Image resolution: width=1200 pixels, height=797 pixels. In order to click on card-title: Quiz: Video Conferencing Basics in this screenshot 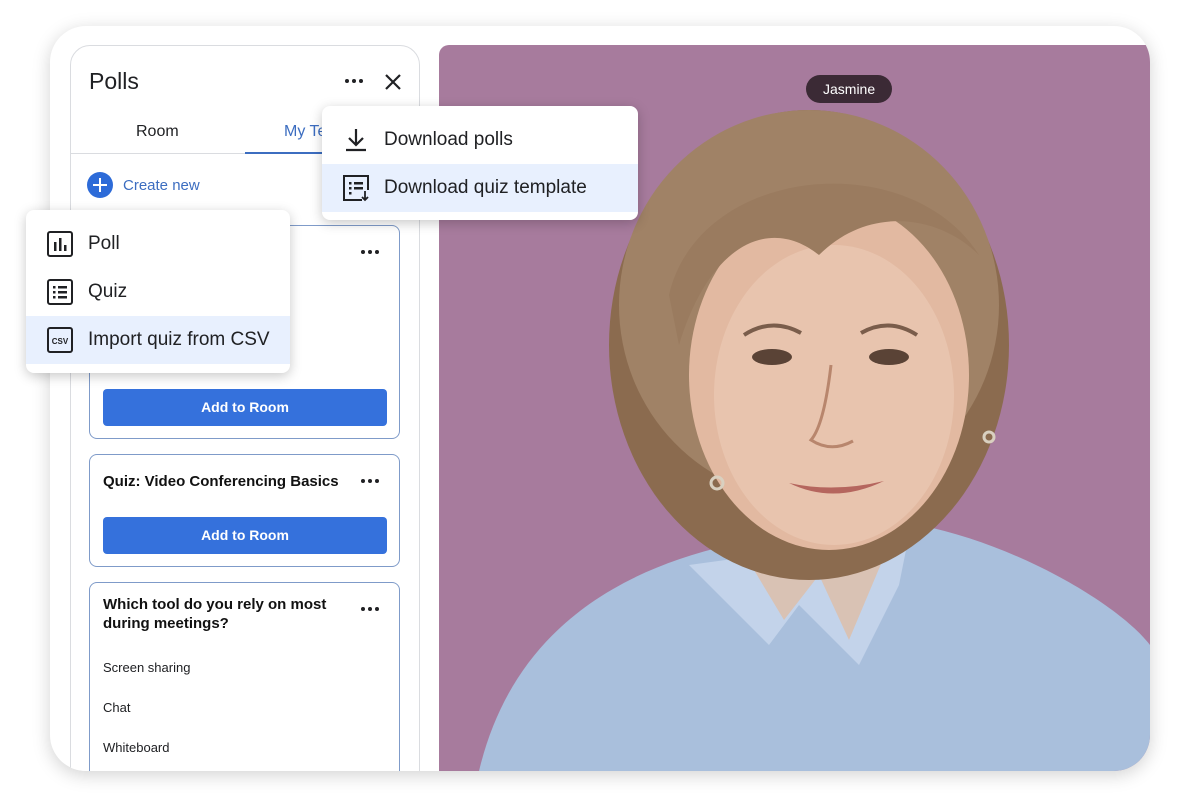, I will do `click(221, 481)`.